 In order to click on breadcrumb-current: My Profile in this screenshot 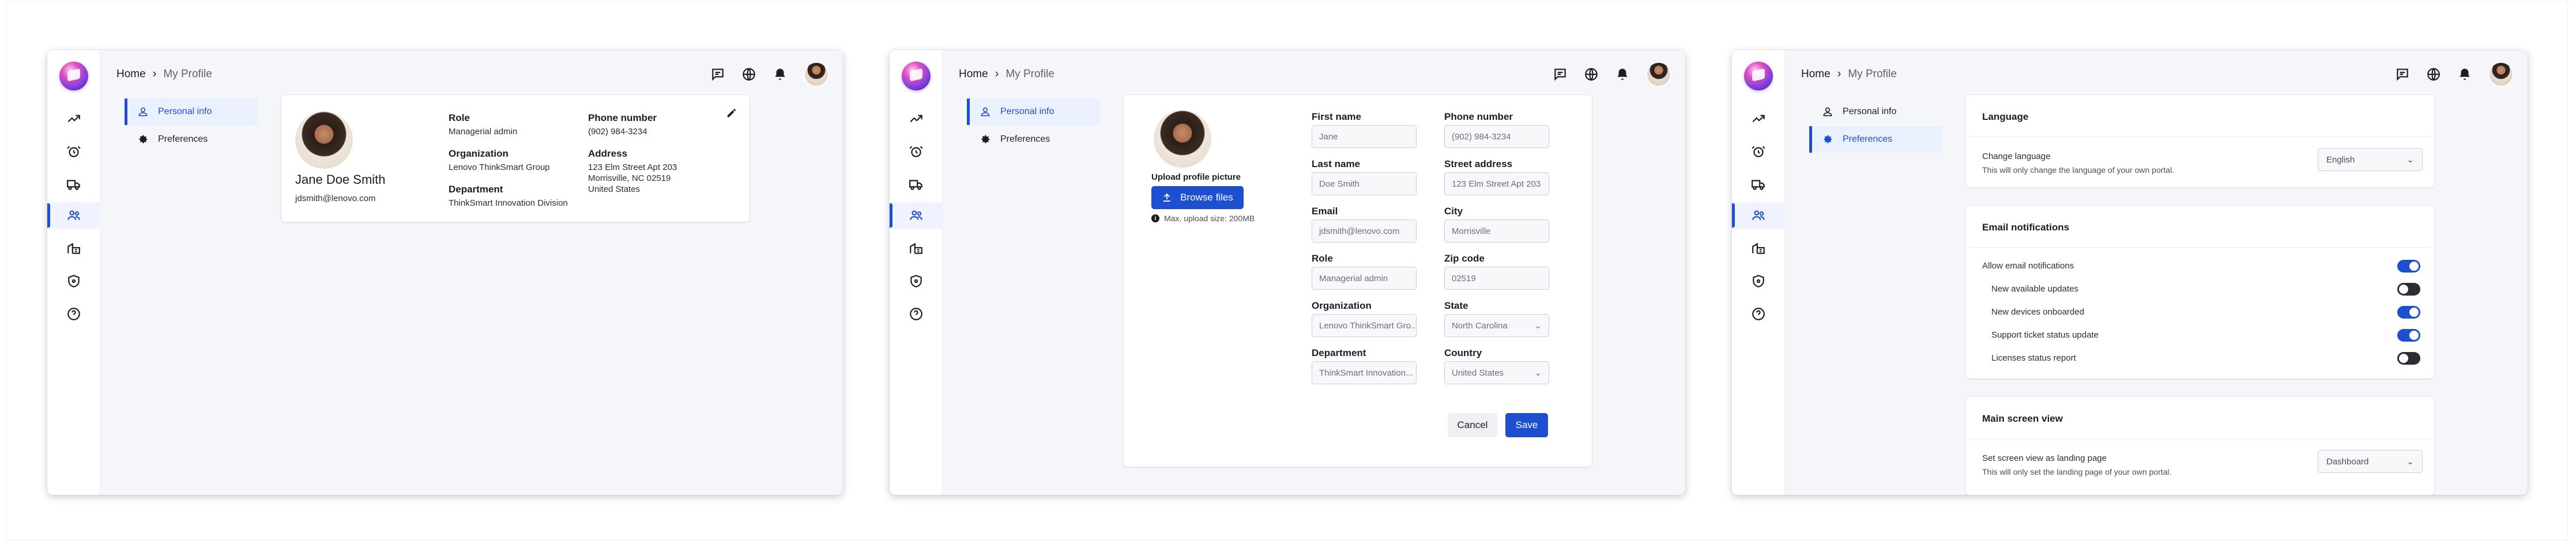, I will do `click(1029, 73)`.